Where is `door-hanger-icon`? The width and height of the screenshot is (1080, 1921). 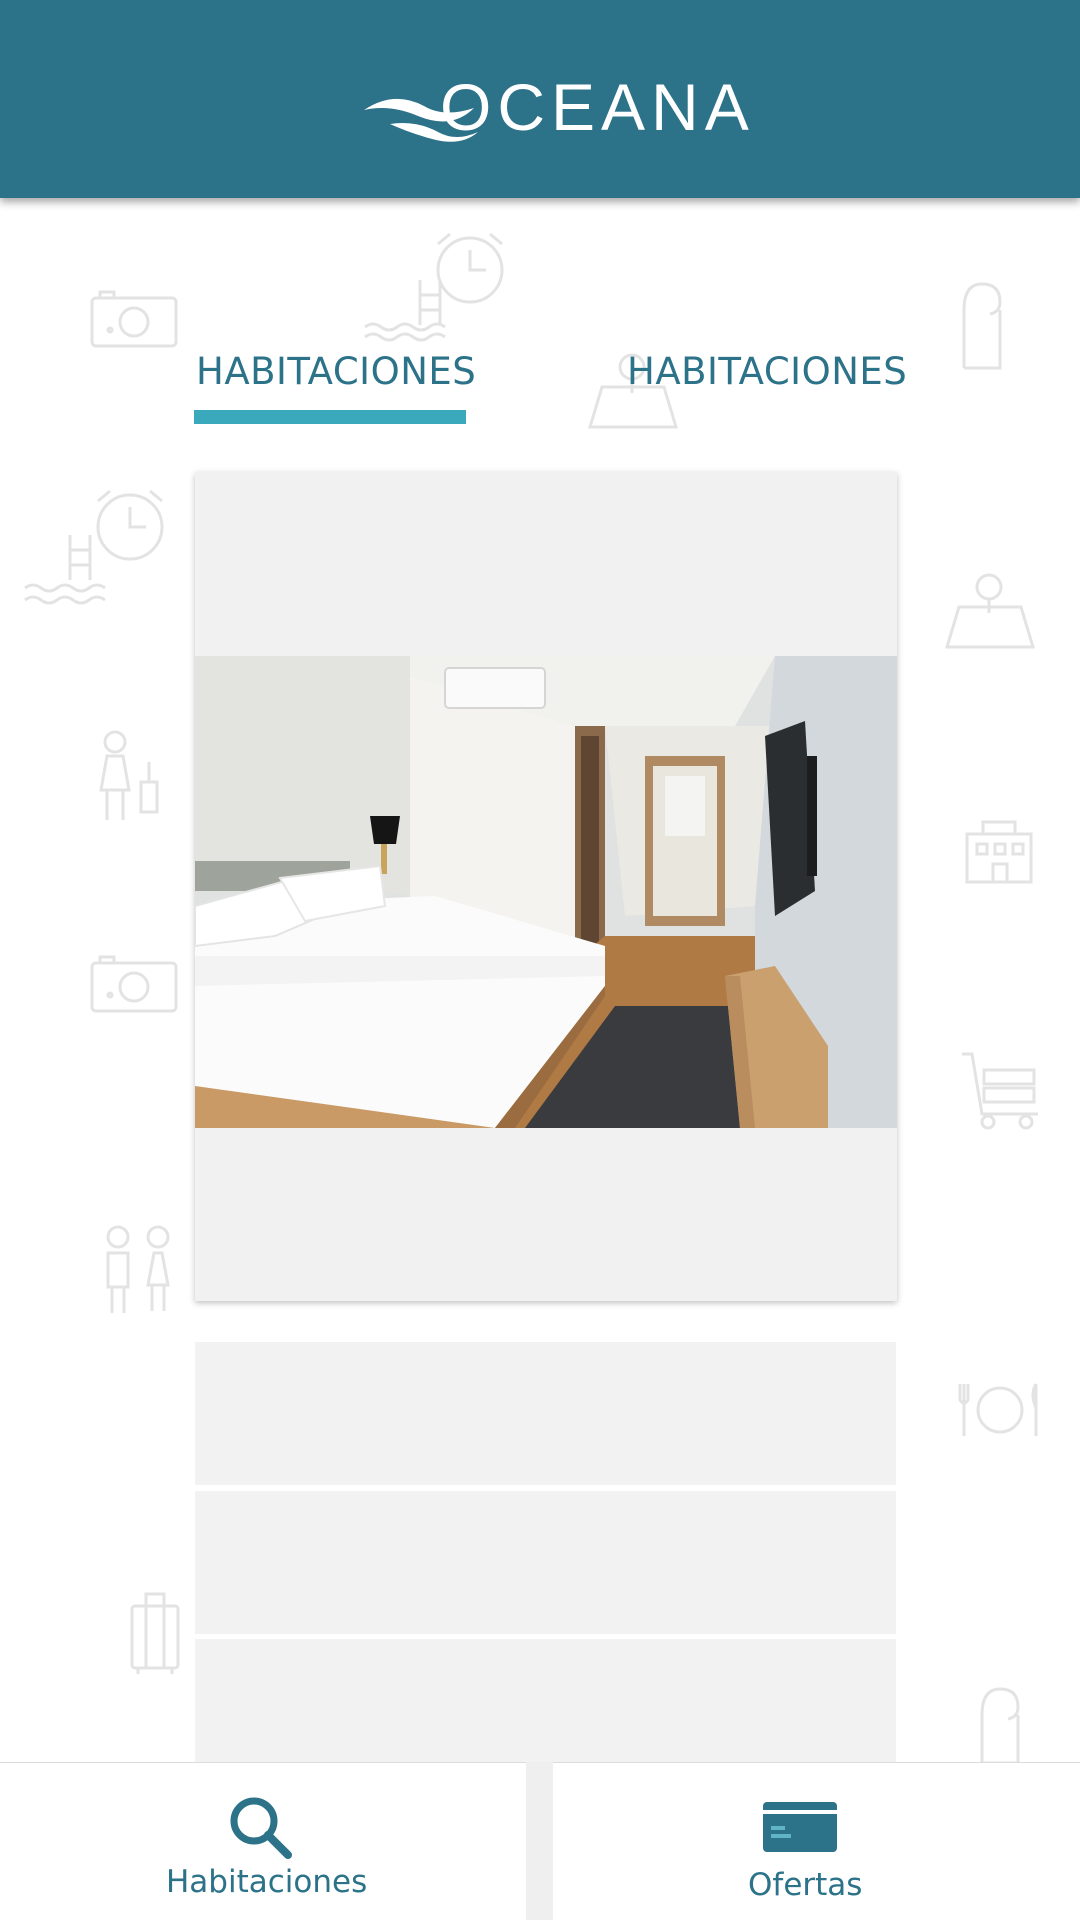
door-hanger-icon is located at coordinates (982, 325).